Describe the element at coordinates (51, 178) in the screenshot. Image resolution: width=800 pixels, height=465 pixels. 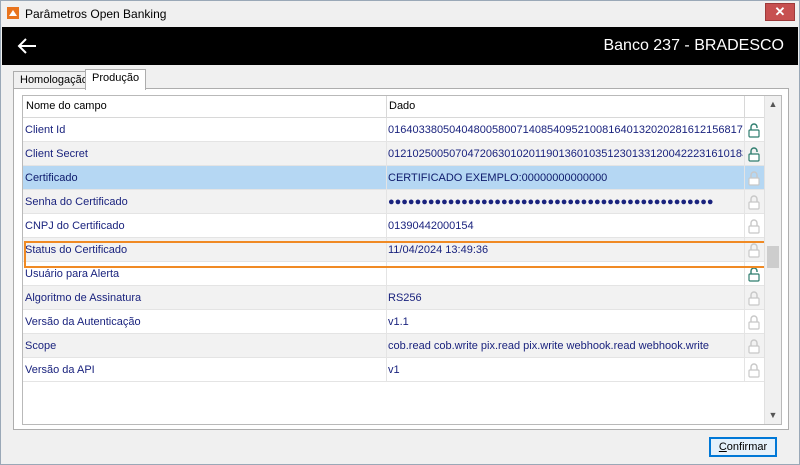
I see `field-name: Certificado` at that location.